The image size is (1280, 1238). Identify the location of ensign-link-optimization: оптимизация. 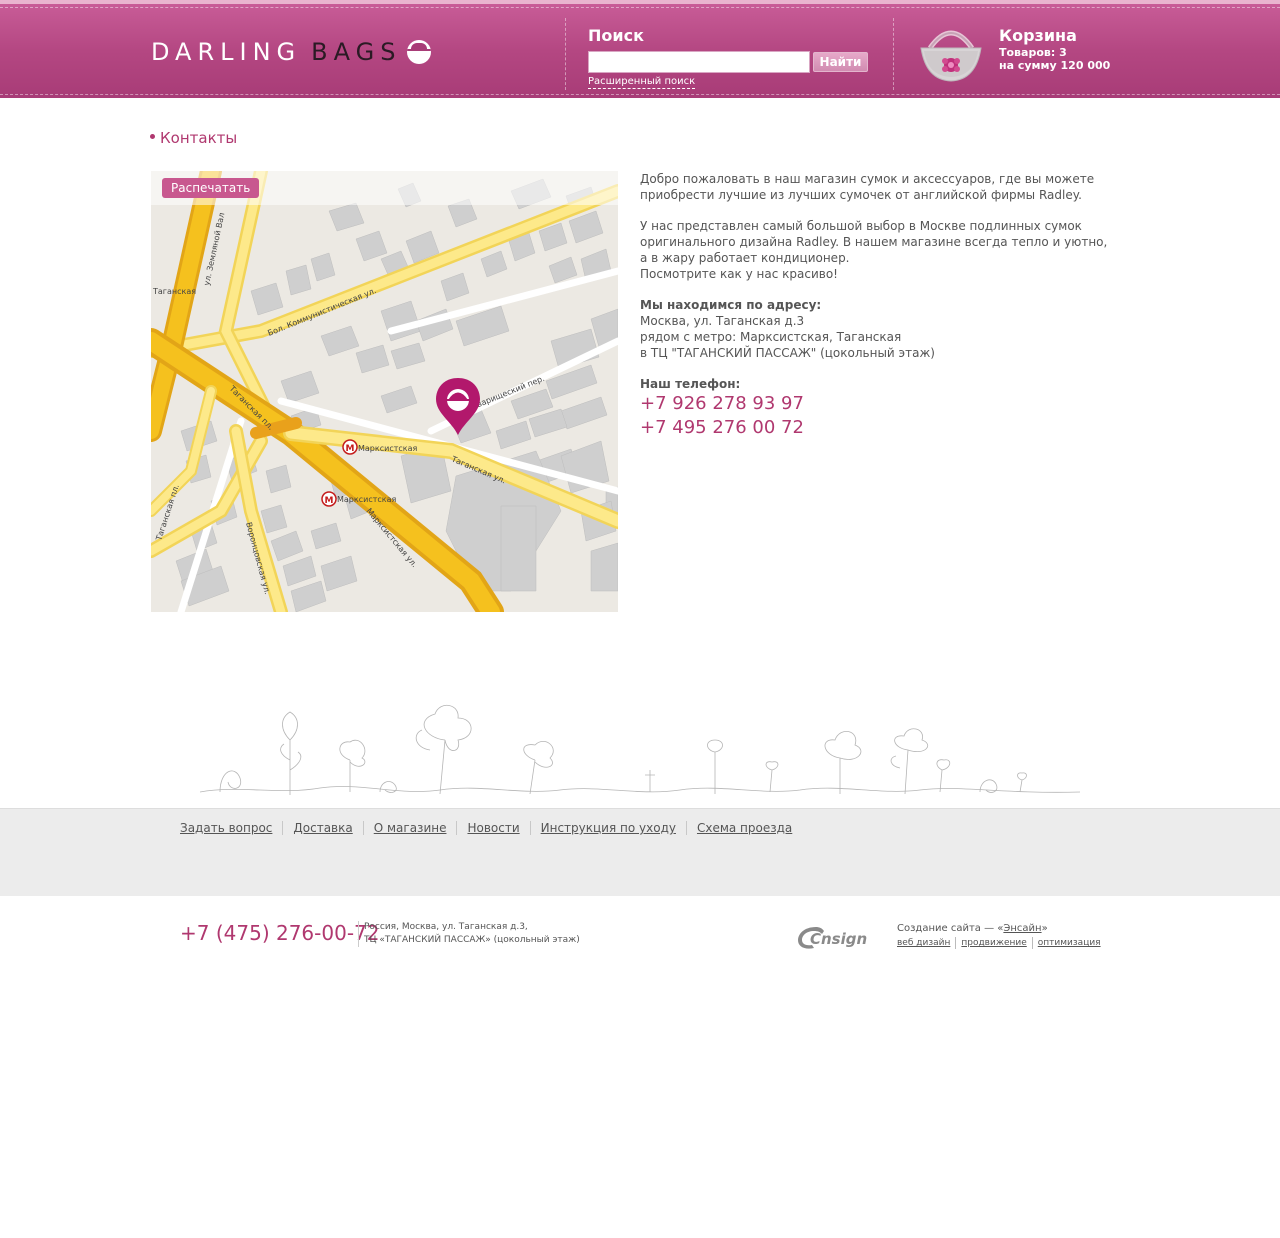
(1068, 943).